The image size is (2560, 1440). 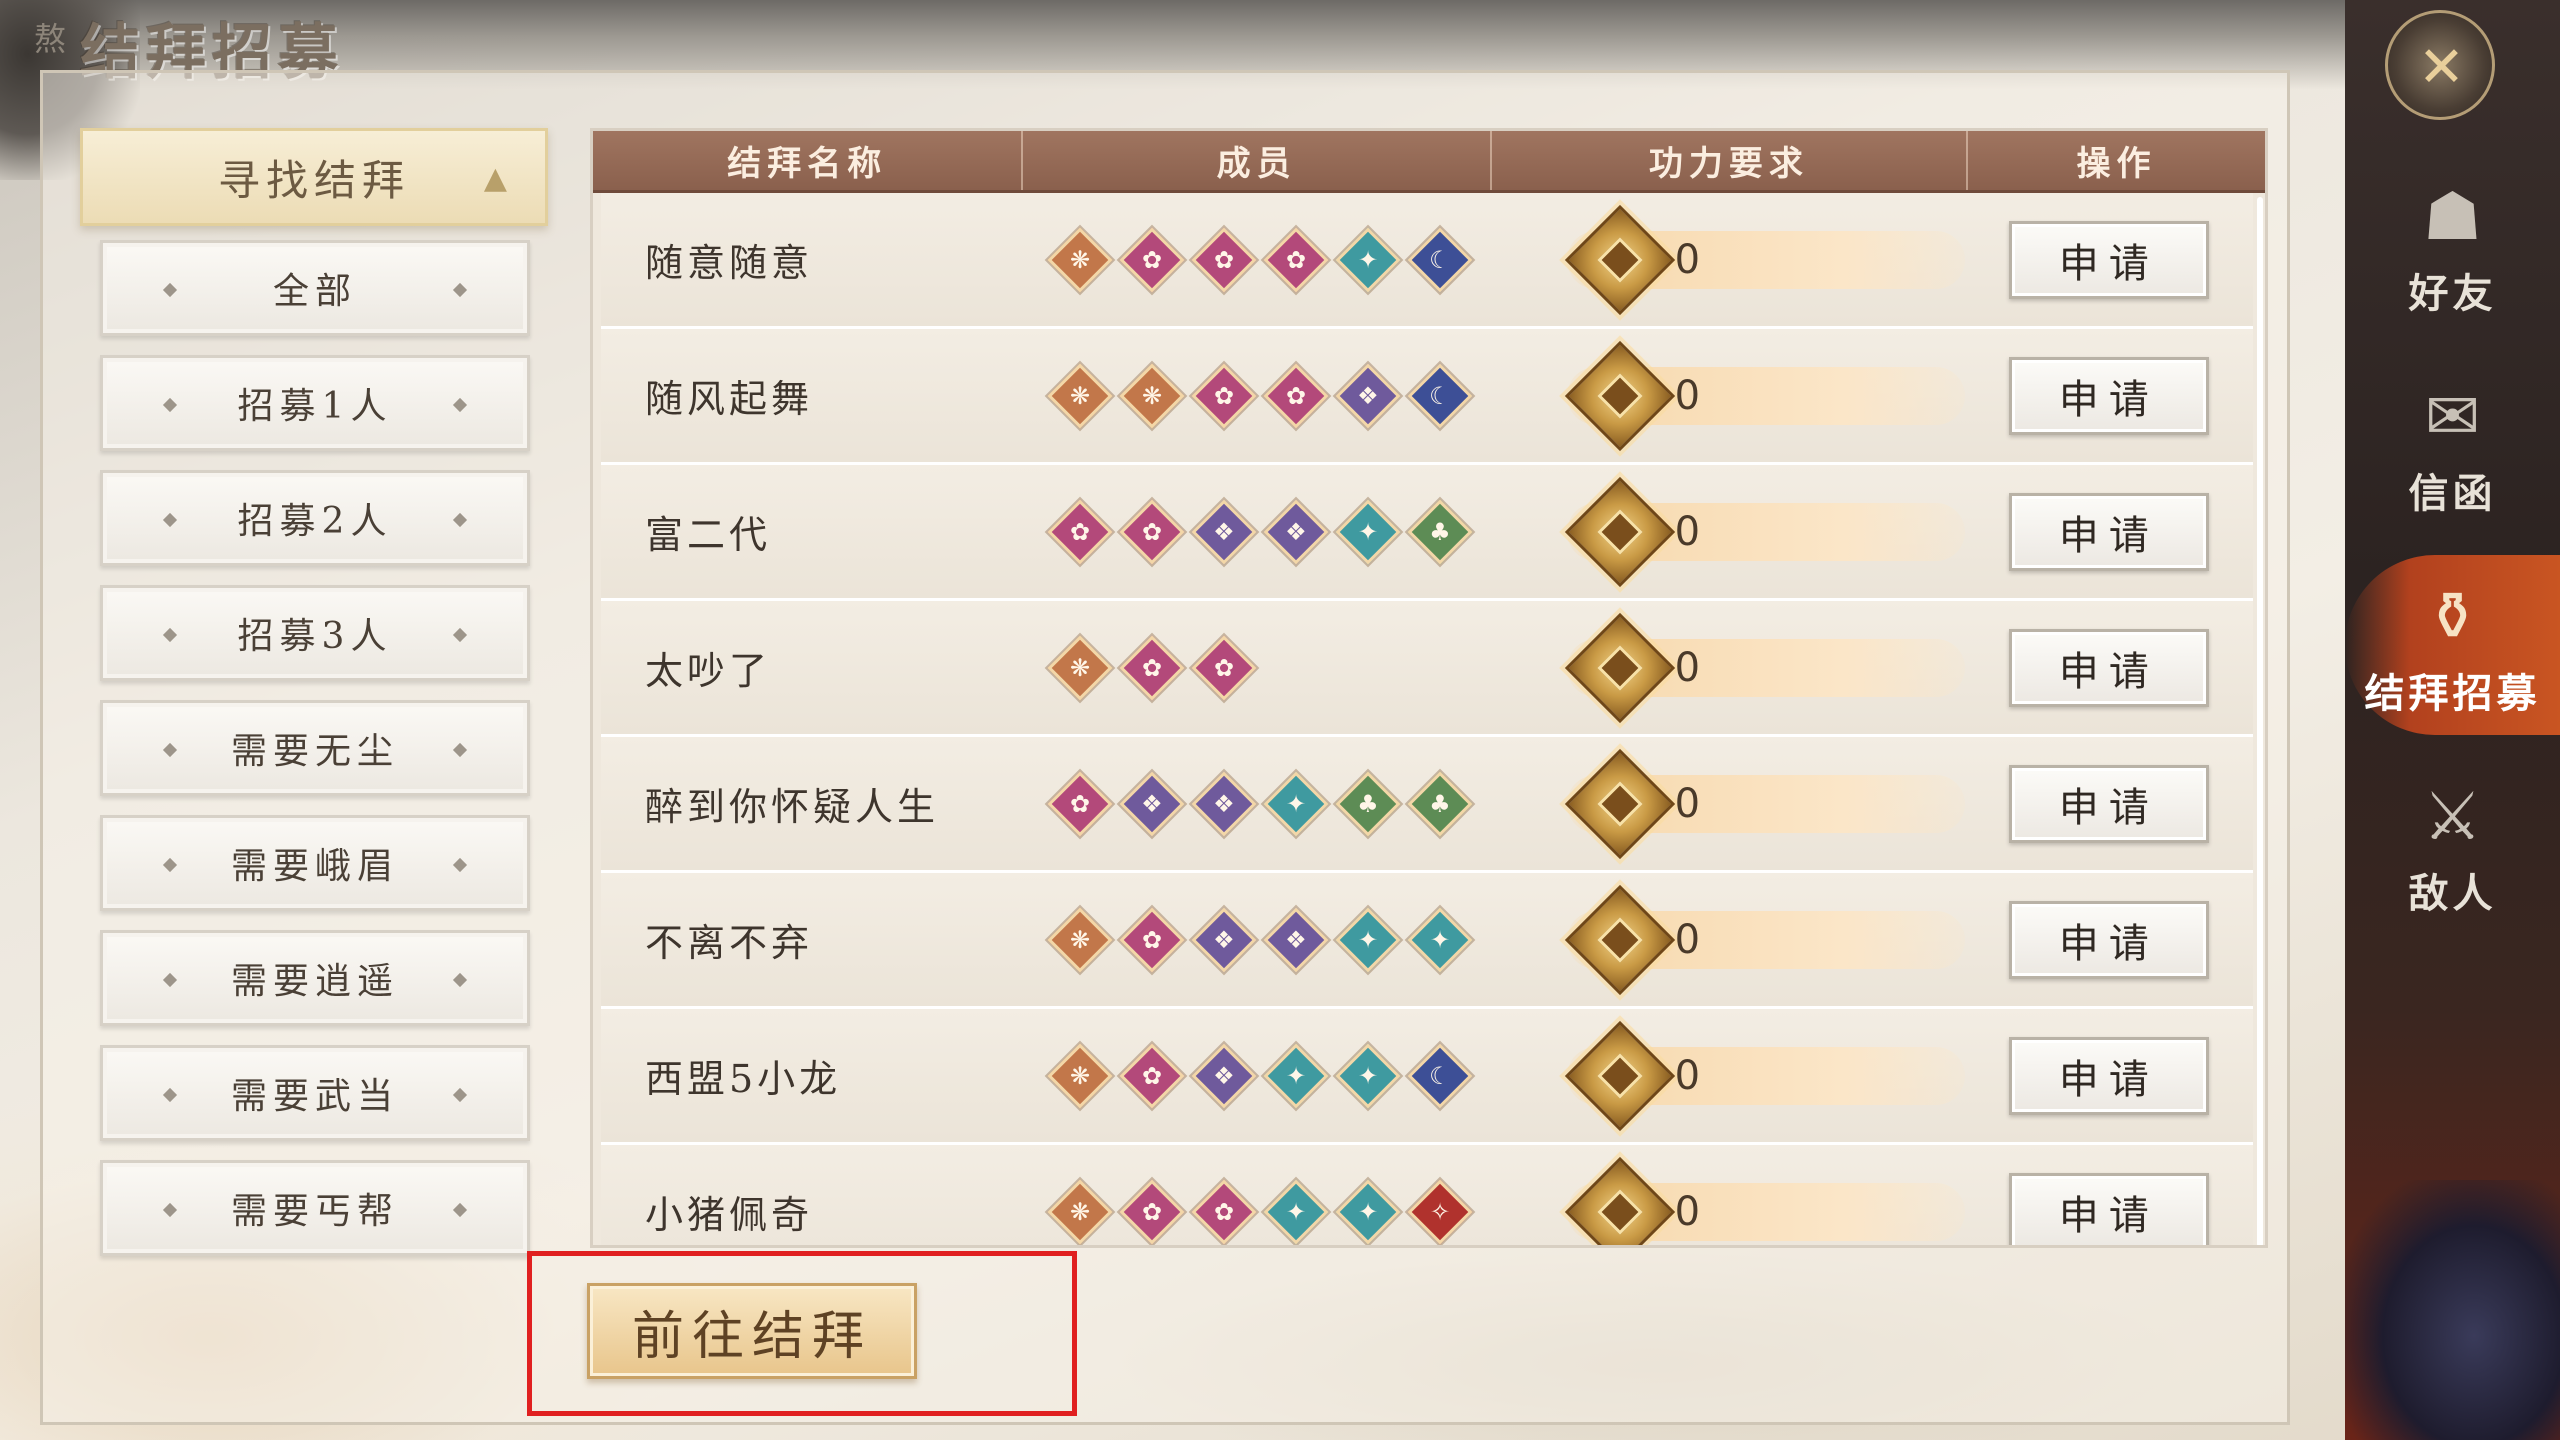 What do you see at coordinates (2452, 845) in the screenshot?
I see `nav-item-enemy: ⚔ 敌人` at bounding box center [2452, 845].